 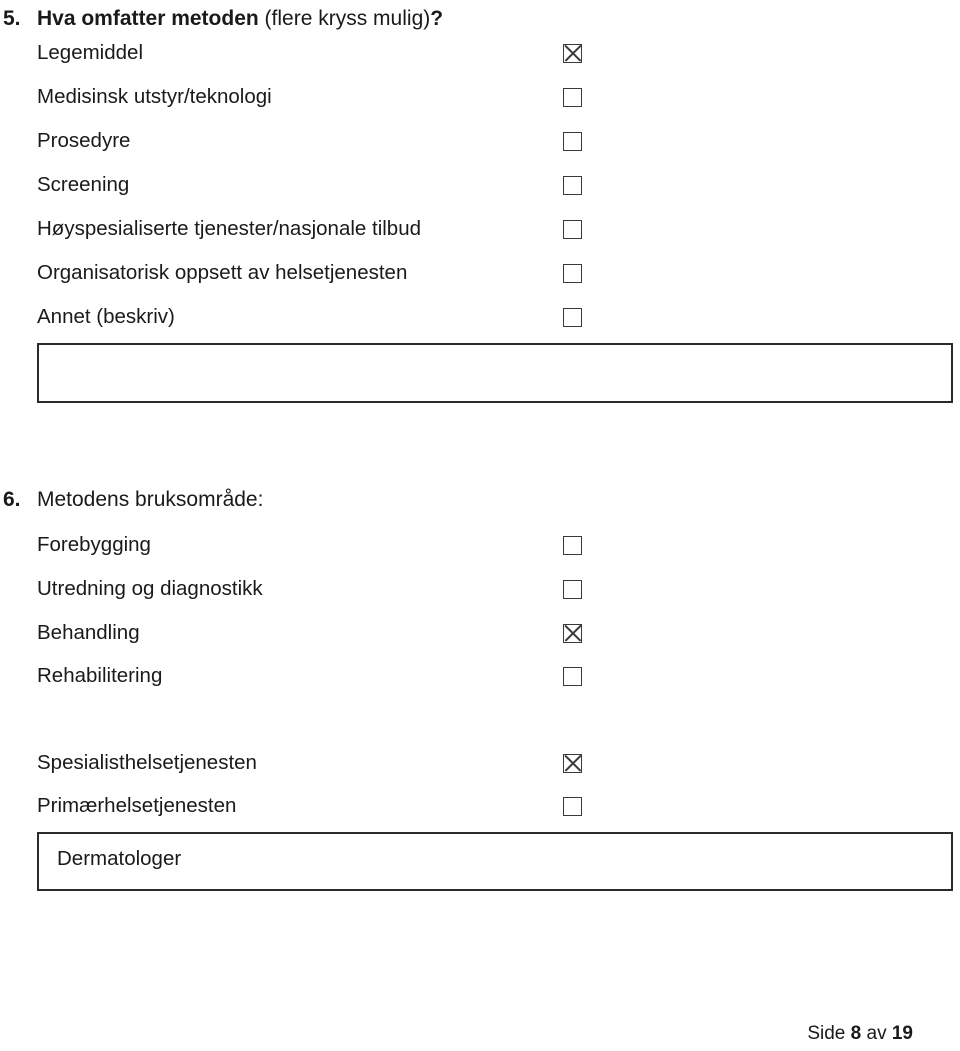 What do you see at coordinates (309, 676) in the screenshot?
I see `option-row: Rehabilitering` at bounding box center [309, 676].